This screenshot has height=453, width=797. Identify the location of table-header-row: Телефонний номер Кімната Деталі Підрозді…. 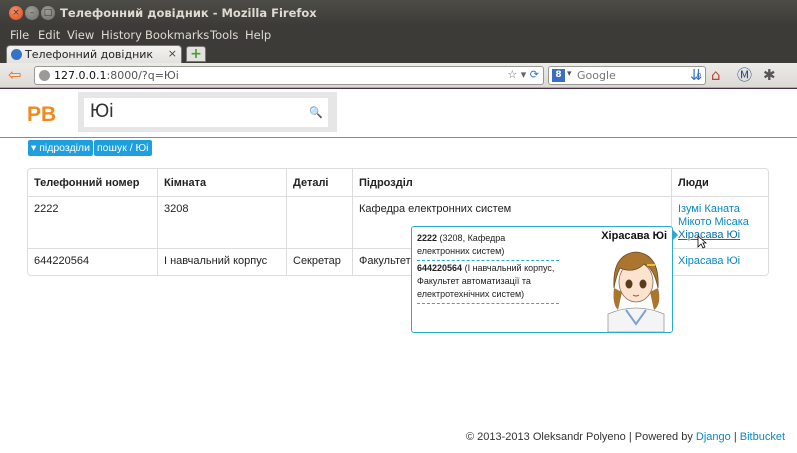
(398, 182).